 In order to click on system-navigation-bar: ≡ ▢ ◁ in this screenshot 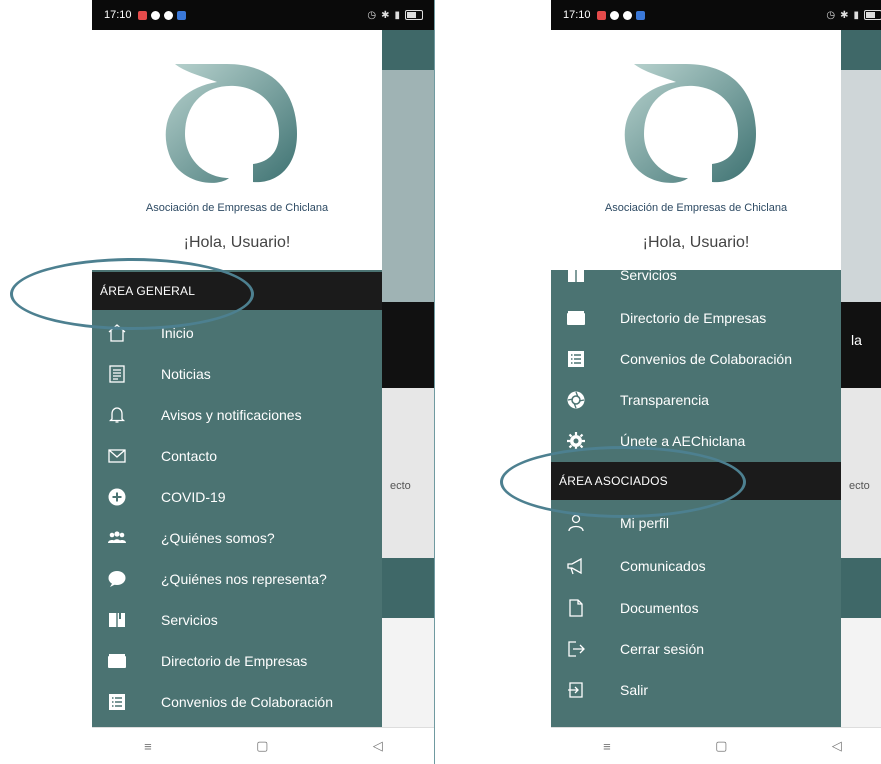, I will do `click(263, 745)`.